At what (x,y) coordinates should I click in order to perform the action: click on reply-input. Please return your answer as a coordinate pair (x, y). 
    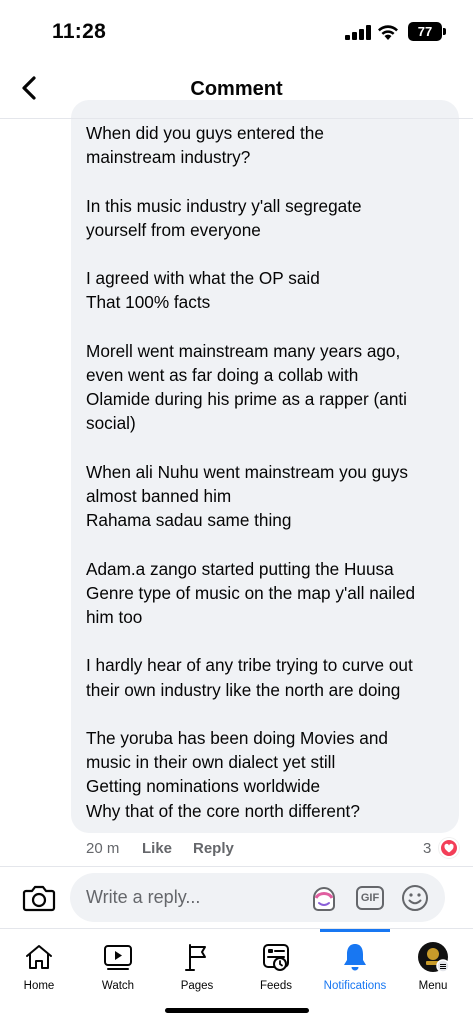
    Looking at the image, I should click on (196, 897).